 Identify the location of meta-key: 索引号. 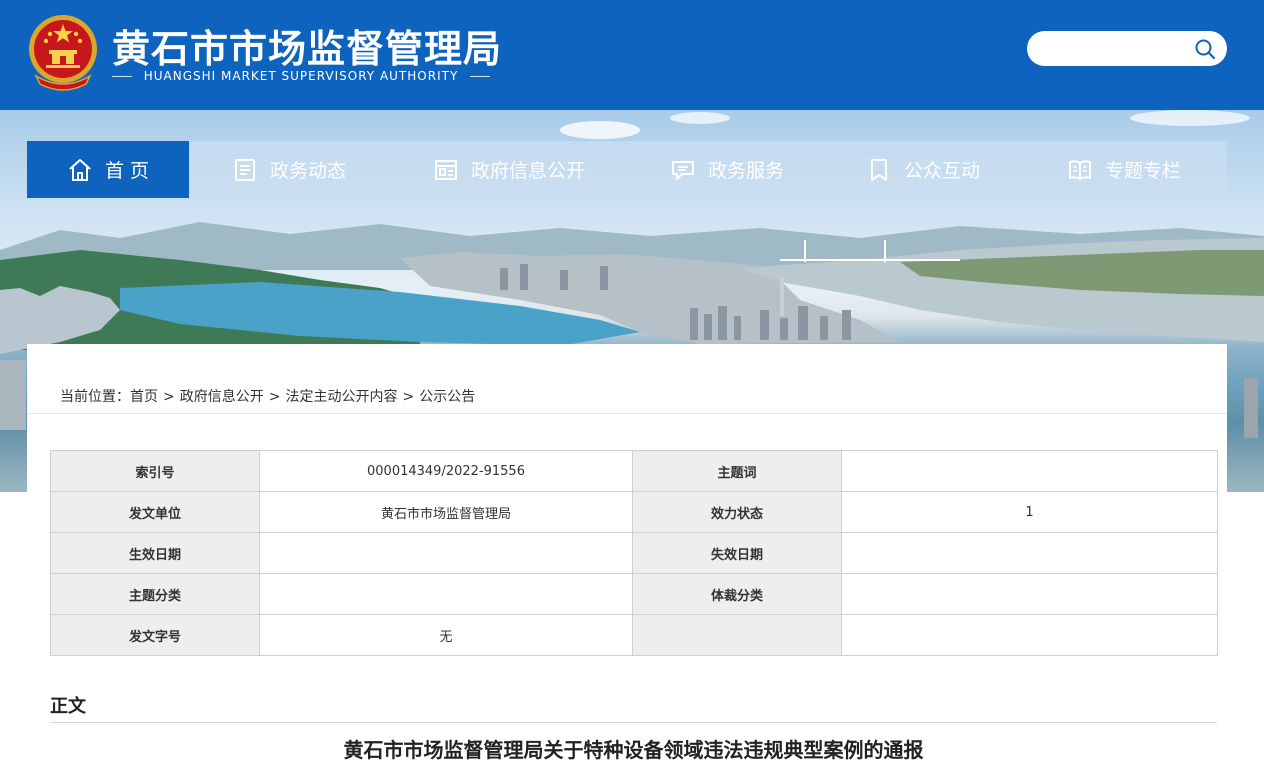
(155, 471).